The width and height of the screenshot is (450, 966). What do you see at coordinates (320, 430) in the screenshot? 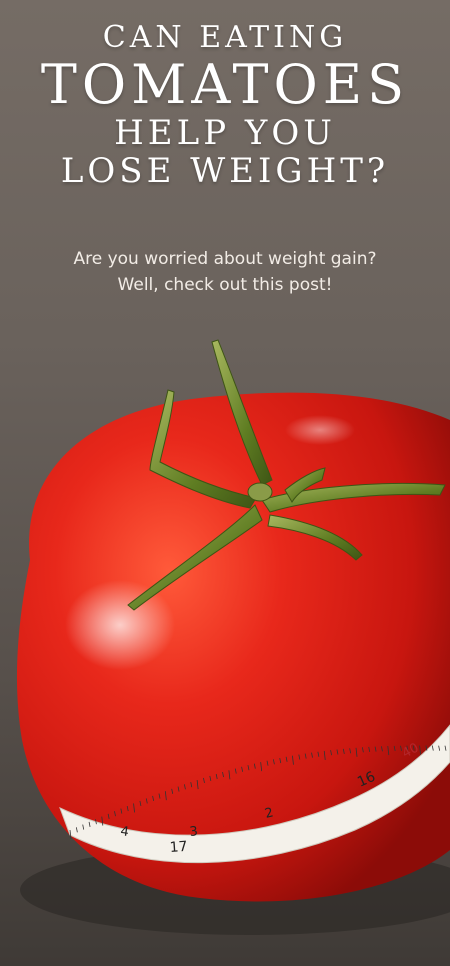
I see `tomato-shine-top` at bounding box center [320, 430].